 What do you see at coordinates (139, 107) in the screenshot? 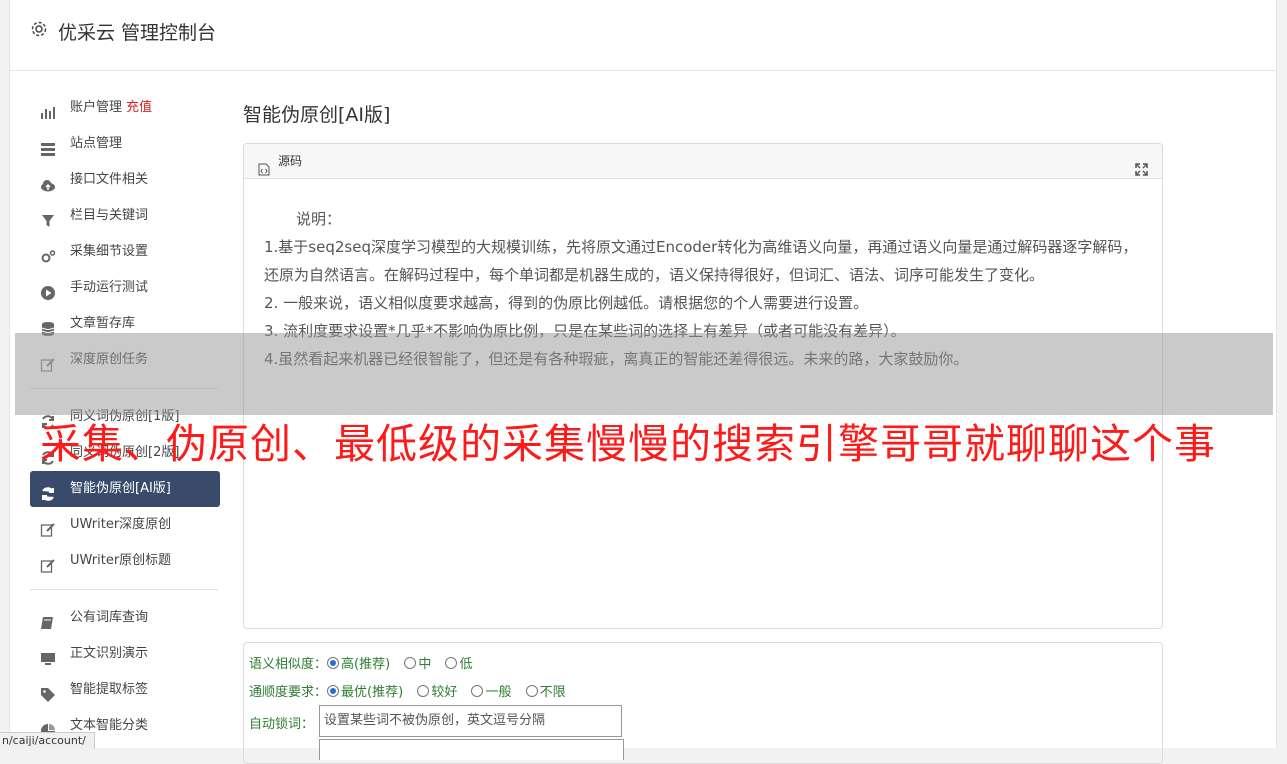
I see `recharge-link: 充值` at bounding box center [139, 107].